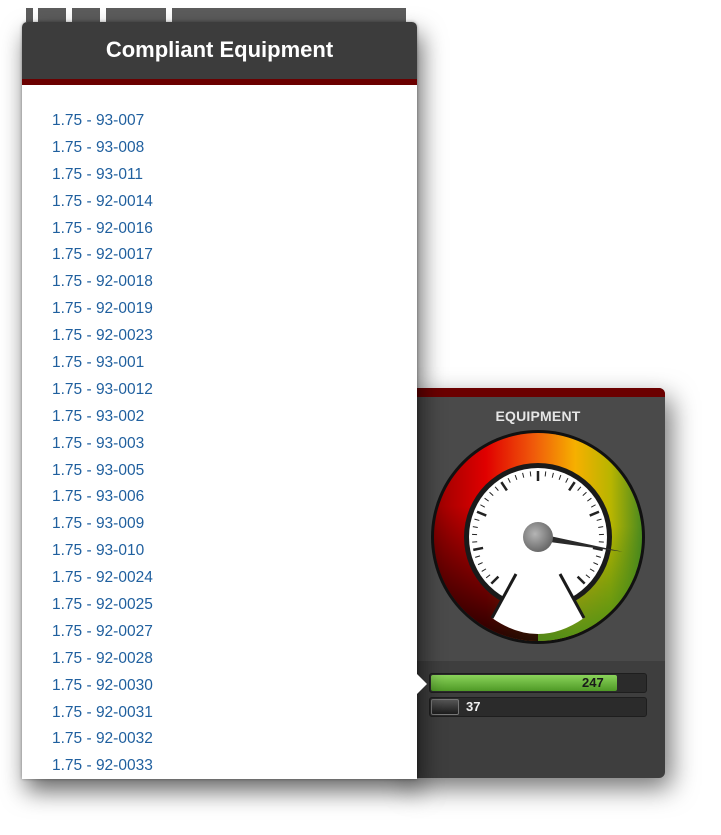 This screenshot has height=835, width=721. I want to click on list-item: 1.75 - 93-001, so click(219, 363).